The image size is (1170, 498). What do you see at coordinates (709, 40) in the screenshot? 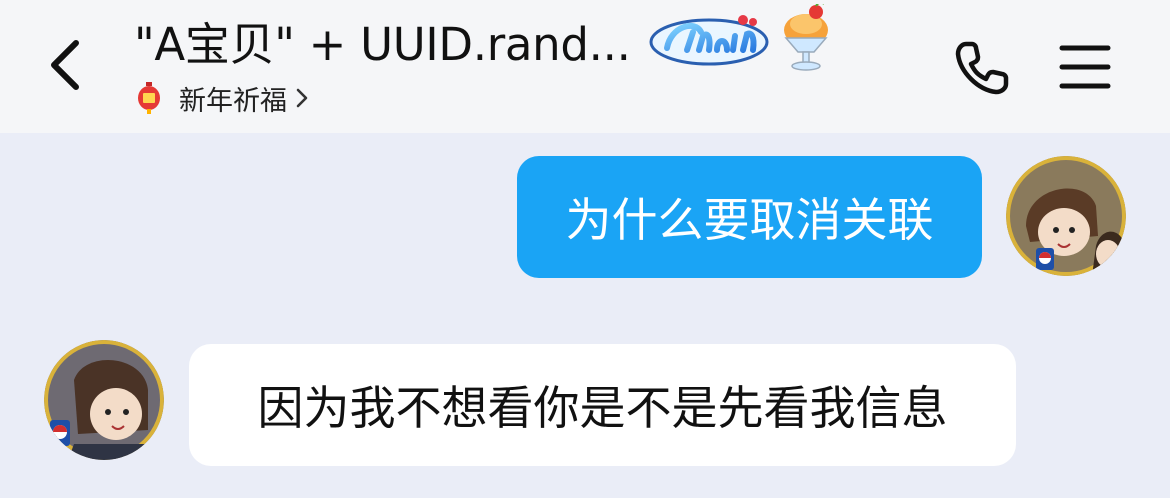
I see `chum-badge-icon` at bounding box center [709, 40].